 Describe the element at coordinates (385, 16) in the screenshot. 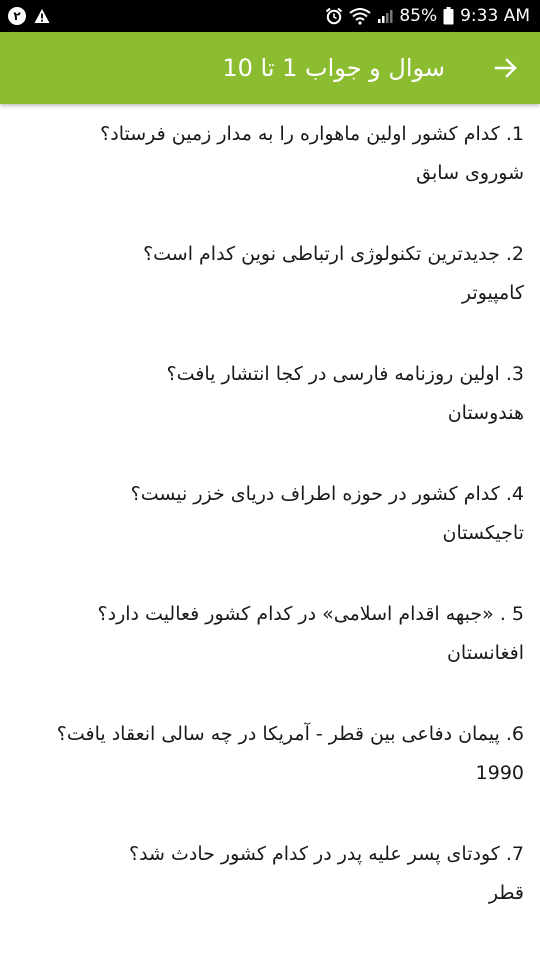

I see `signal-icon` at that location.